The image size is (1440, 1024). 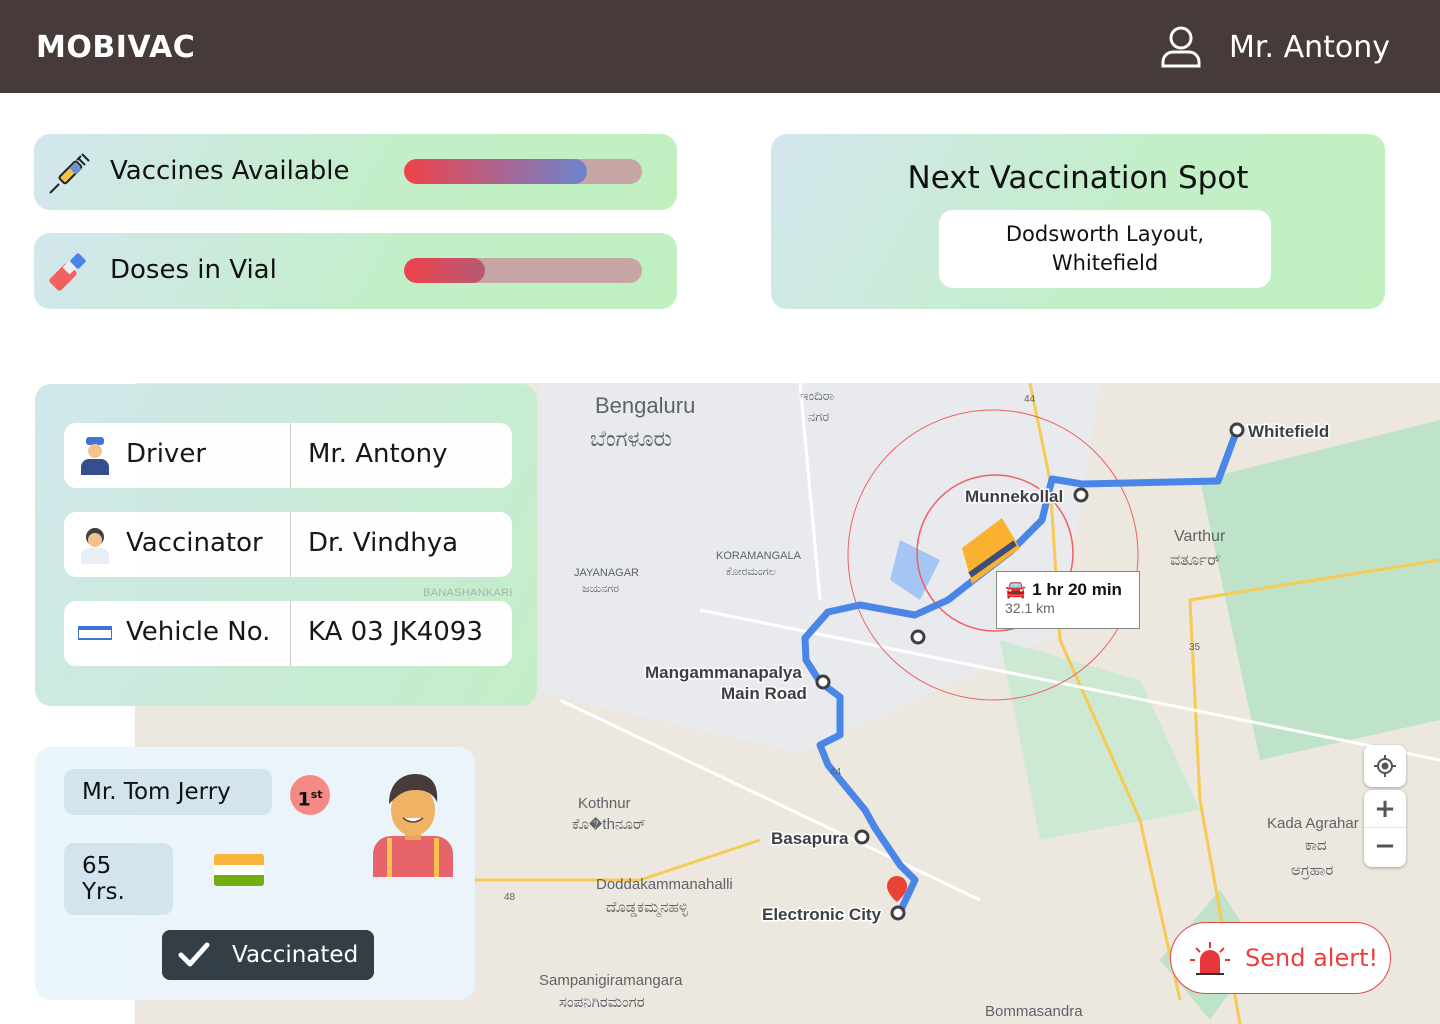 I want to click on map-label: Whitefield, so click(x=1288, y=431).